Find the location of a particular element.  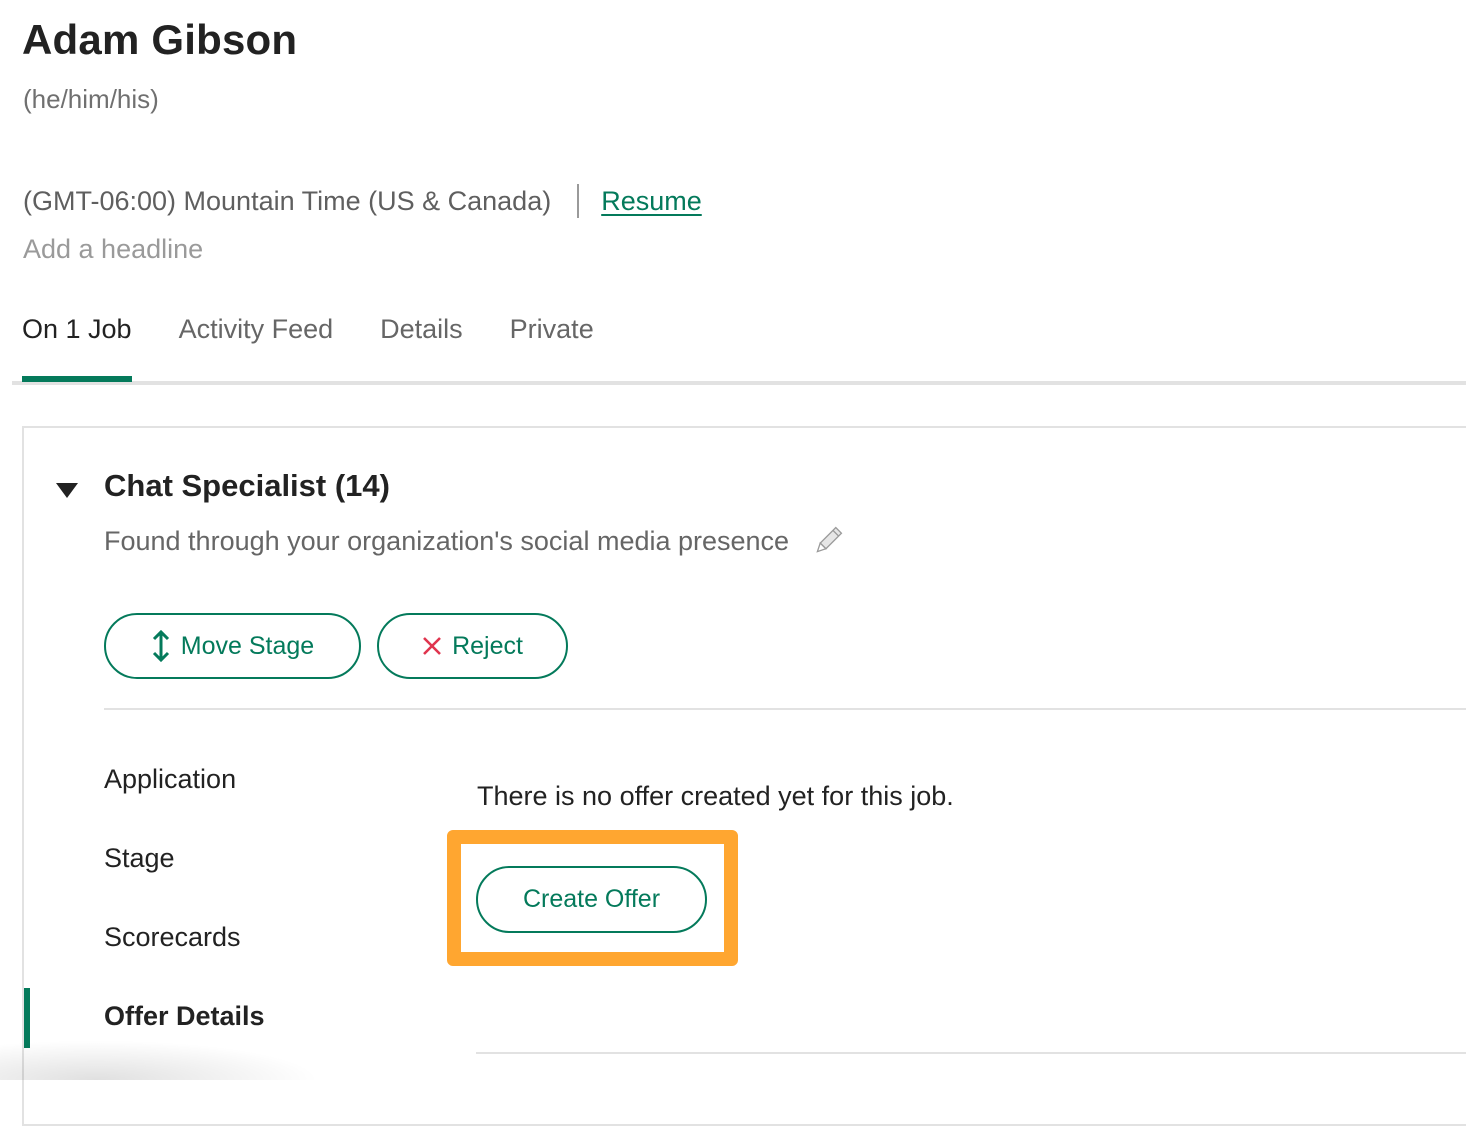

active-nav-indicator is located at coordinates (27, 1018).